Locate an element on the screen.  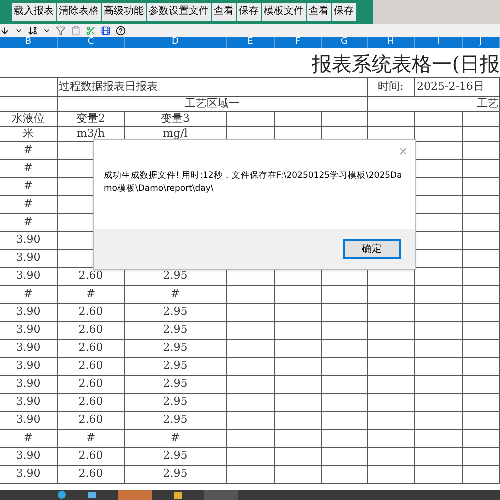
toolbar-button: 高级功能 is located at coordinates (124, 12).